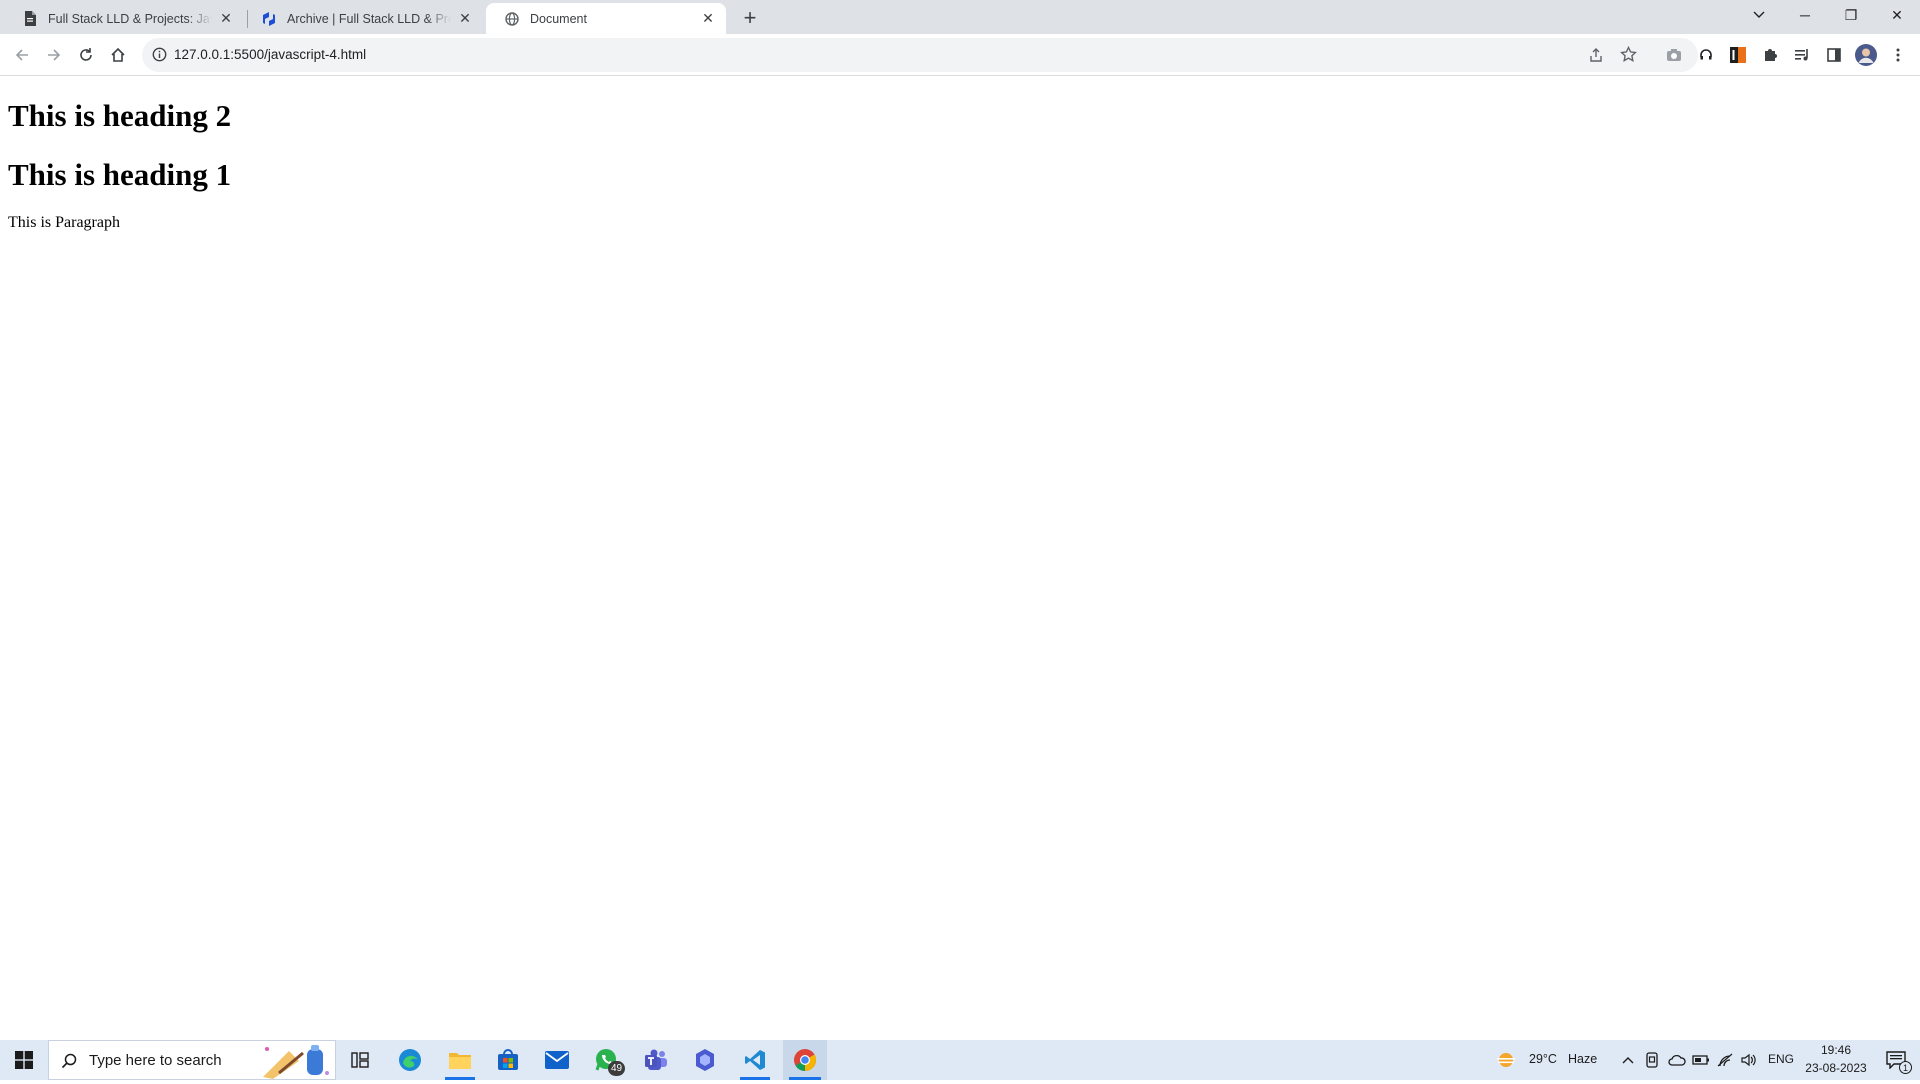 The image size is (1920, 1084). I want to click on clock-time: 19:46, so click(1836, 1050).